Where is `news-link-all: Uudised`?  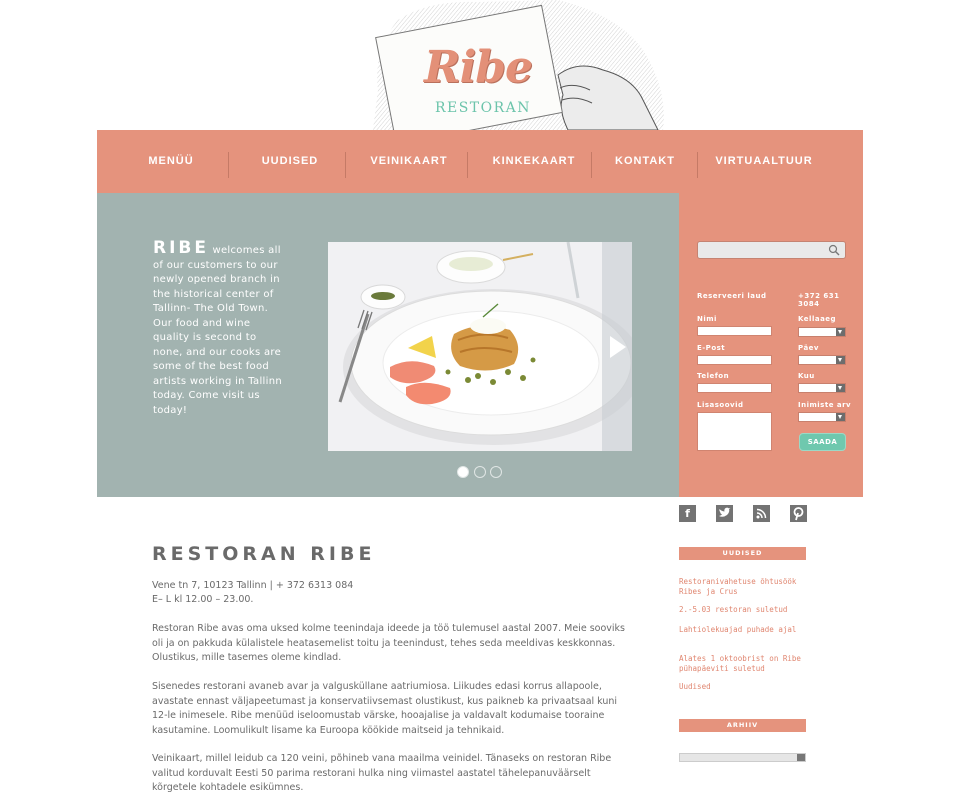 news-link-all: Uudised is located at coordinates (742, 687).